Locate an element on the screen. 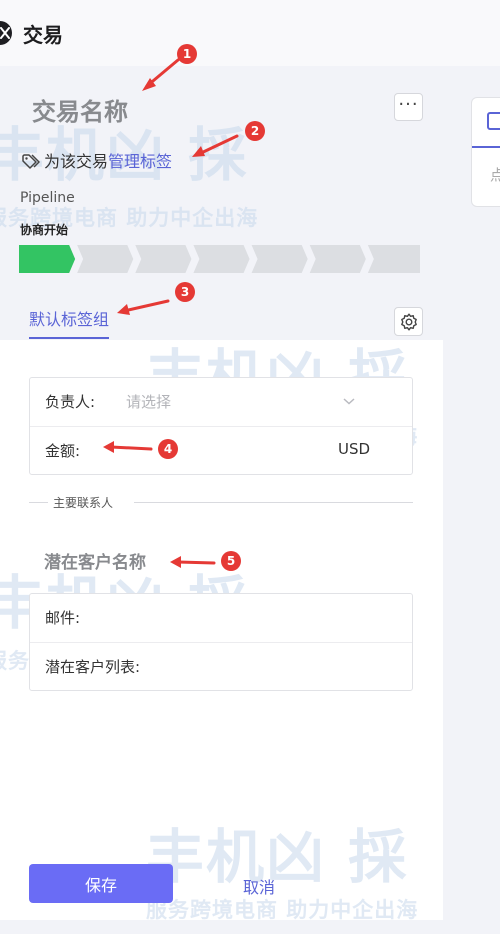 This screenshot has width=500, height=934. annotation-badge-1: 1 is located at coordinates (187, 54).